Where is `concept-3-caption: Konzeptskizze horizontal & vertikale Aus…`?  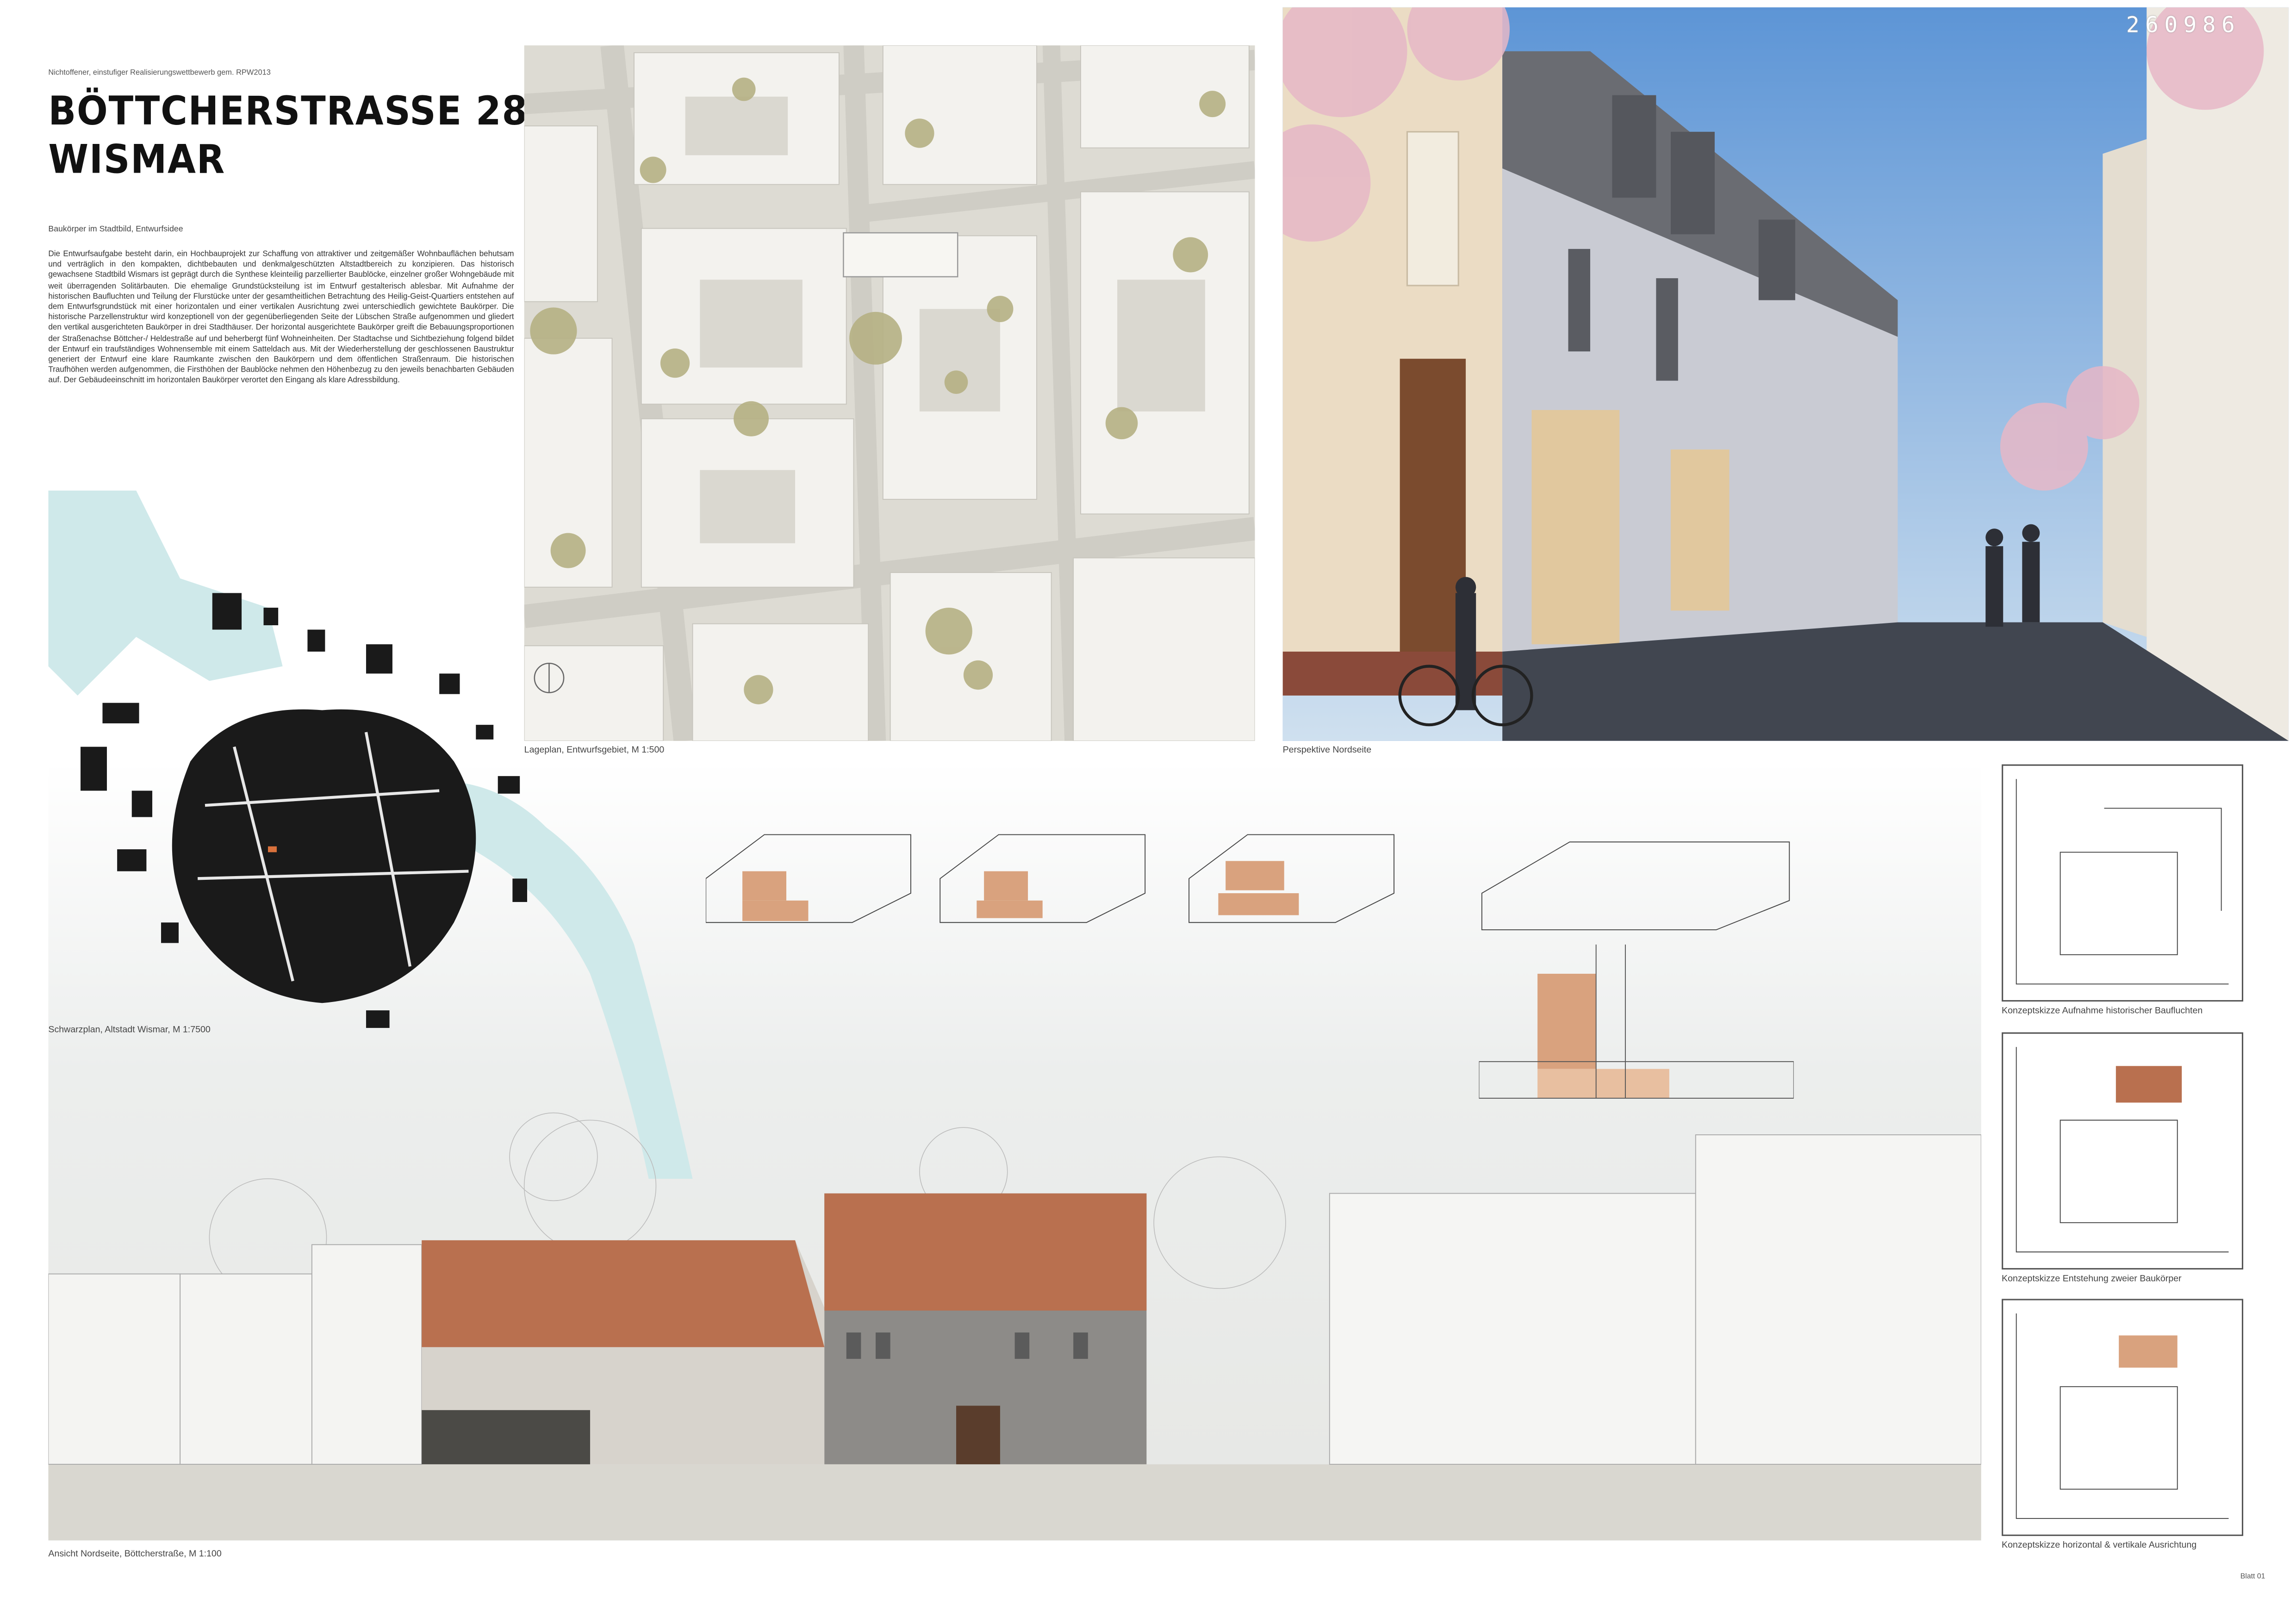 concept-3-caption: Konzeptskizze horizontal & vertikale Aus… is located at coordinates (2099, 1545).